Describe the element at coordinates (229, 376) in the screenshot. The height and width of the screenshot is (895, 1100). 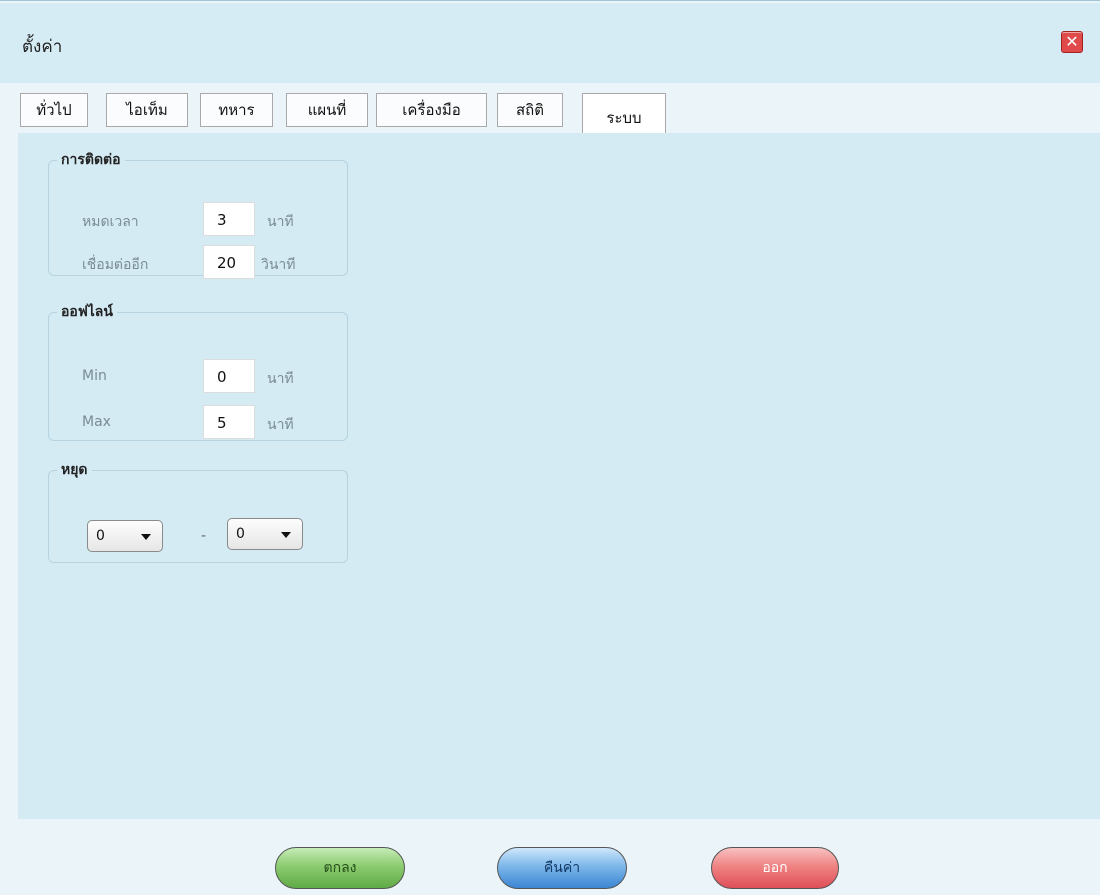
I see `offline-min-input: 0` at that location.